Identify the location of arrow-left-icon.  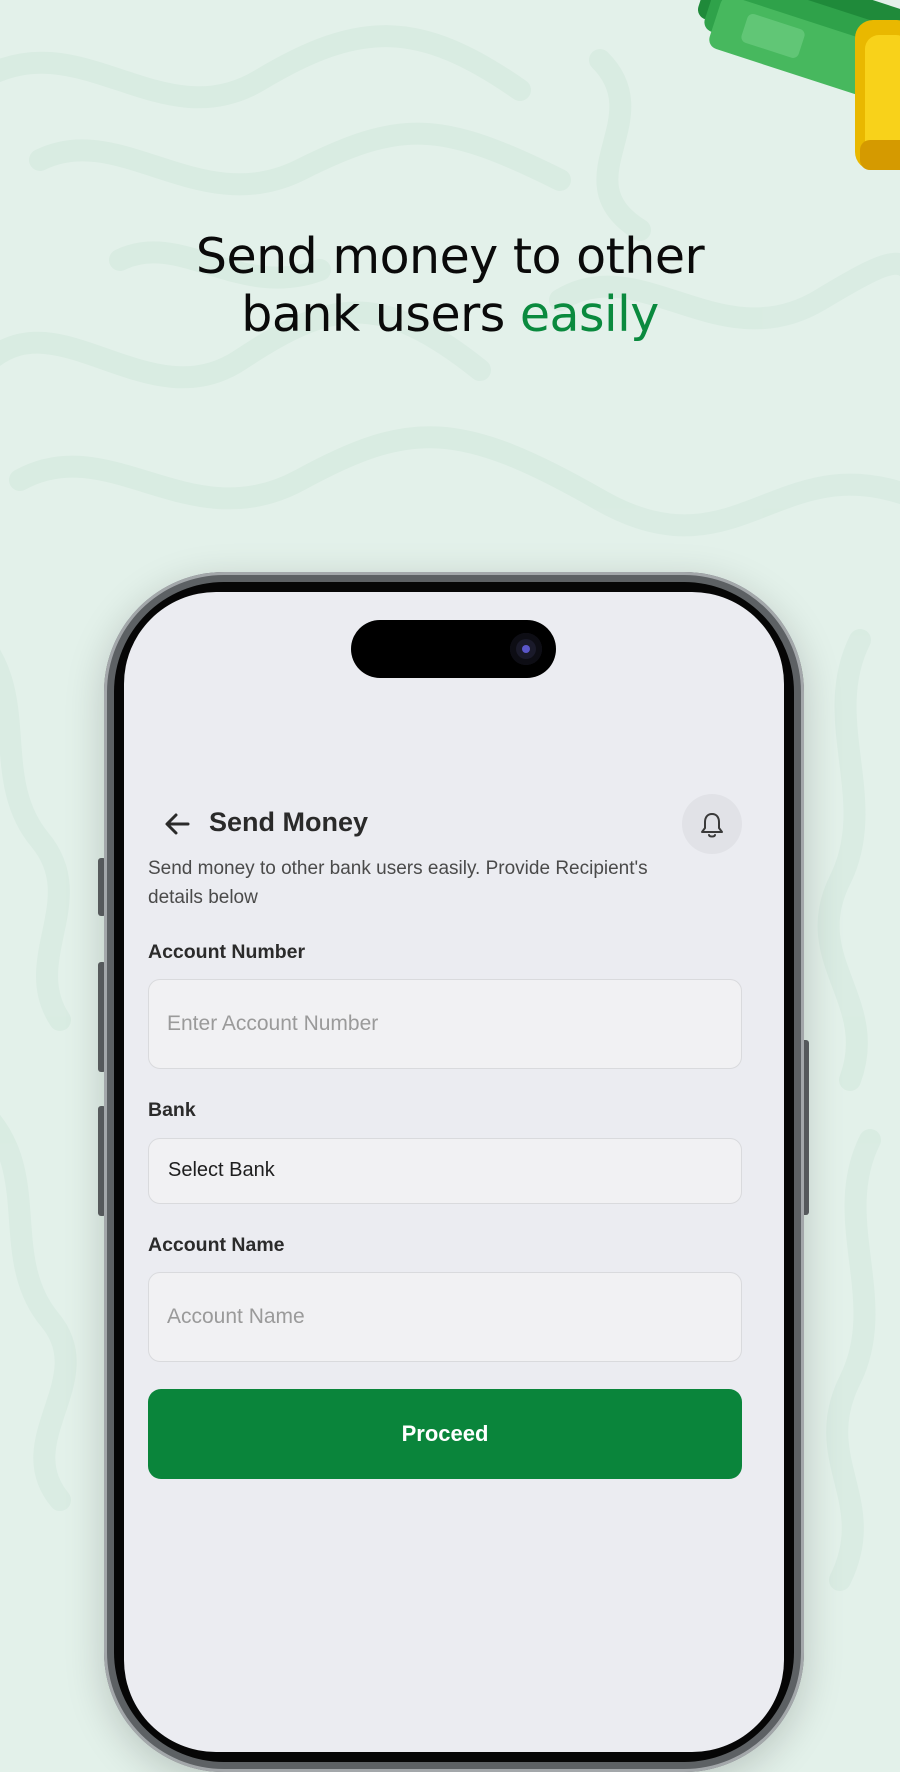
(177, 824).